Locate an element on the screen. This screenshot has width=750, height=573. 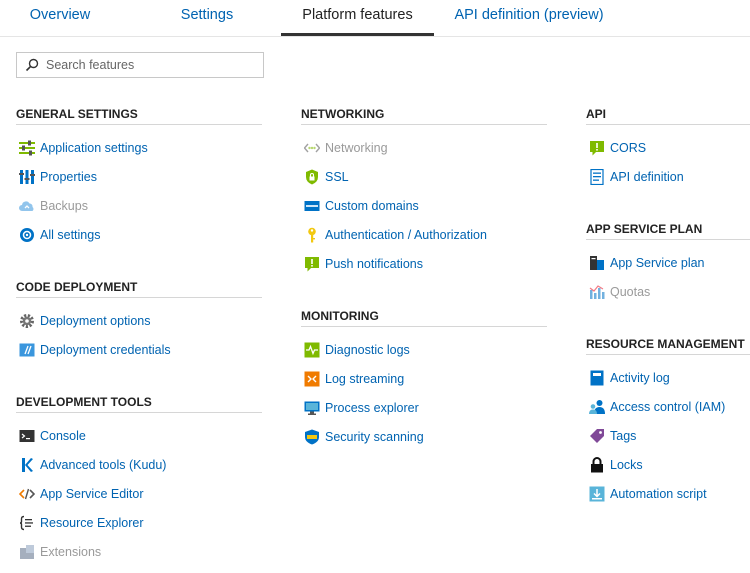
item-label: Networking is located at coordinates (356, 147).